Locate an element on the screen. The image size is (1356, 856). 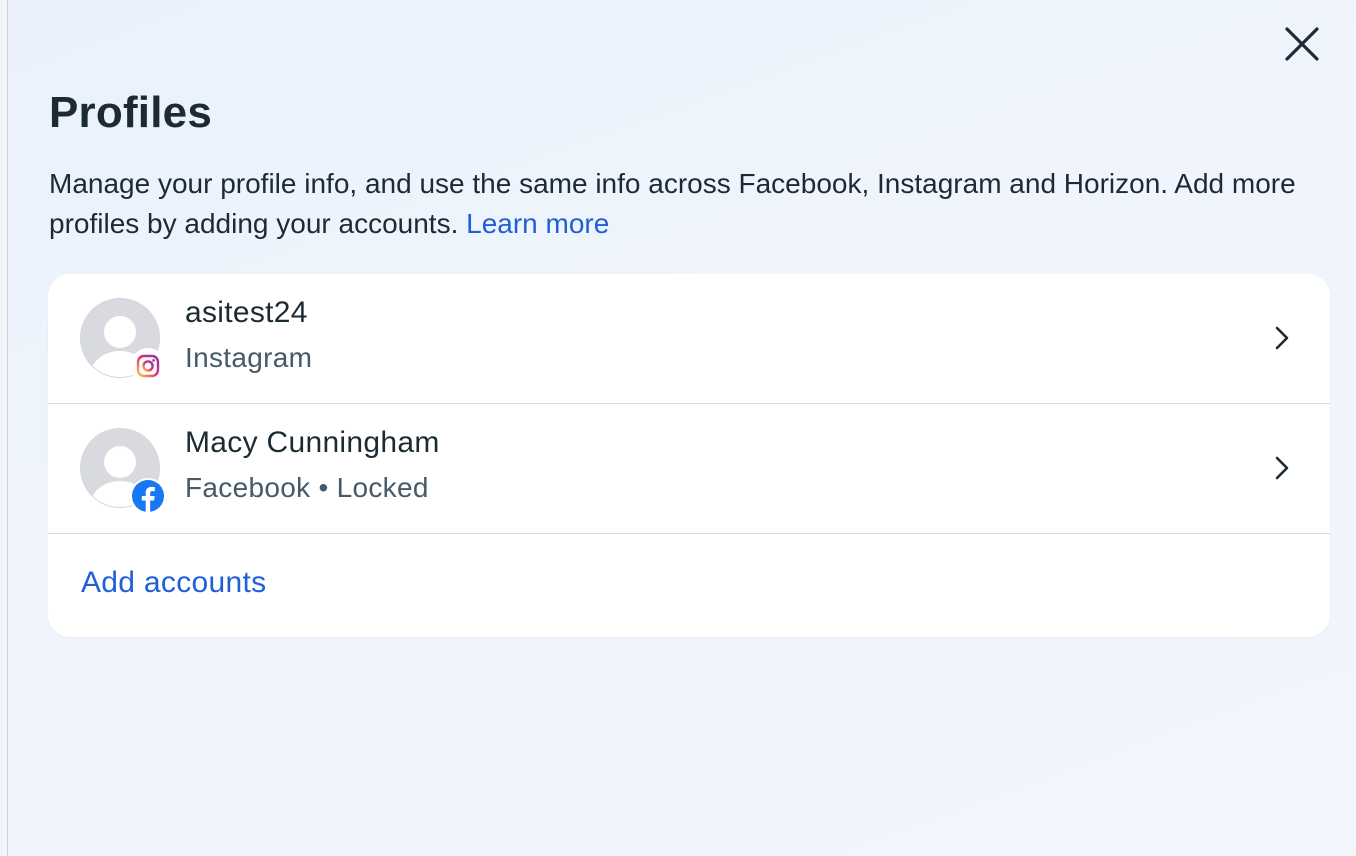
profile-name: Macy Cunningham is located at coordinates (312, 442).